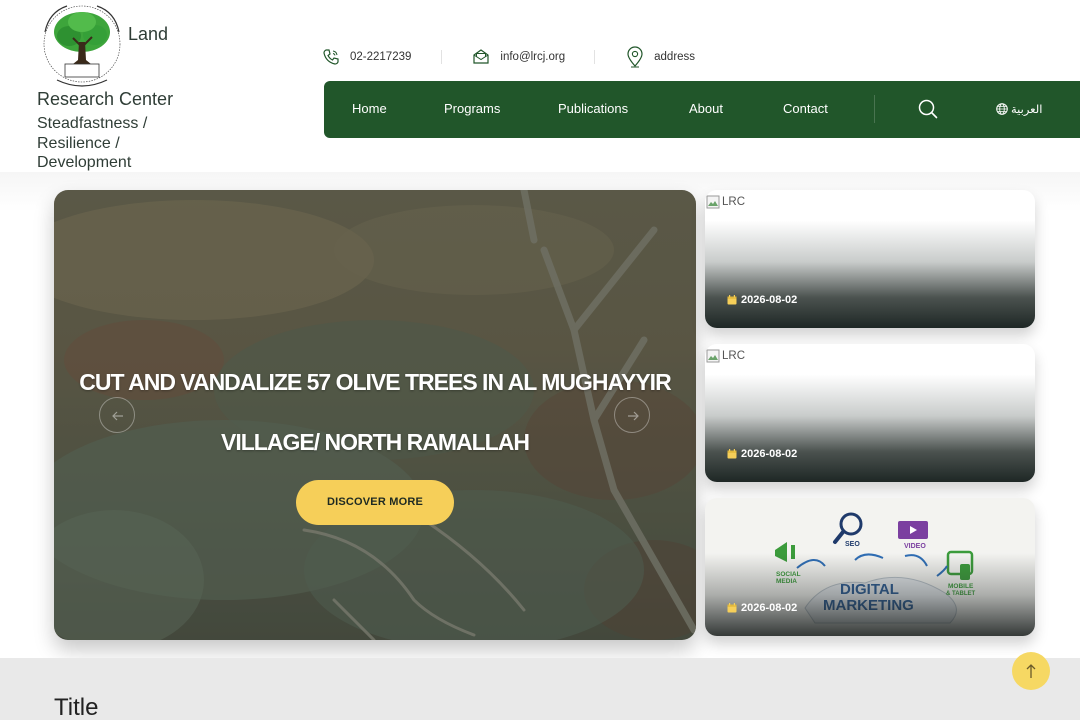 The image size is (1080, 720). What do you see at coordinates (369, 108) in the screenshot?
I see `nav-item-home: Home` at bounding box center [369, 108].